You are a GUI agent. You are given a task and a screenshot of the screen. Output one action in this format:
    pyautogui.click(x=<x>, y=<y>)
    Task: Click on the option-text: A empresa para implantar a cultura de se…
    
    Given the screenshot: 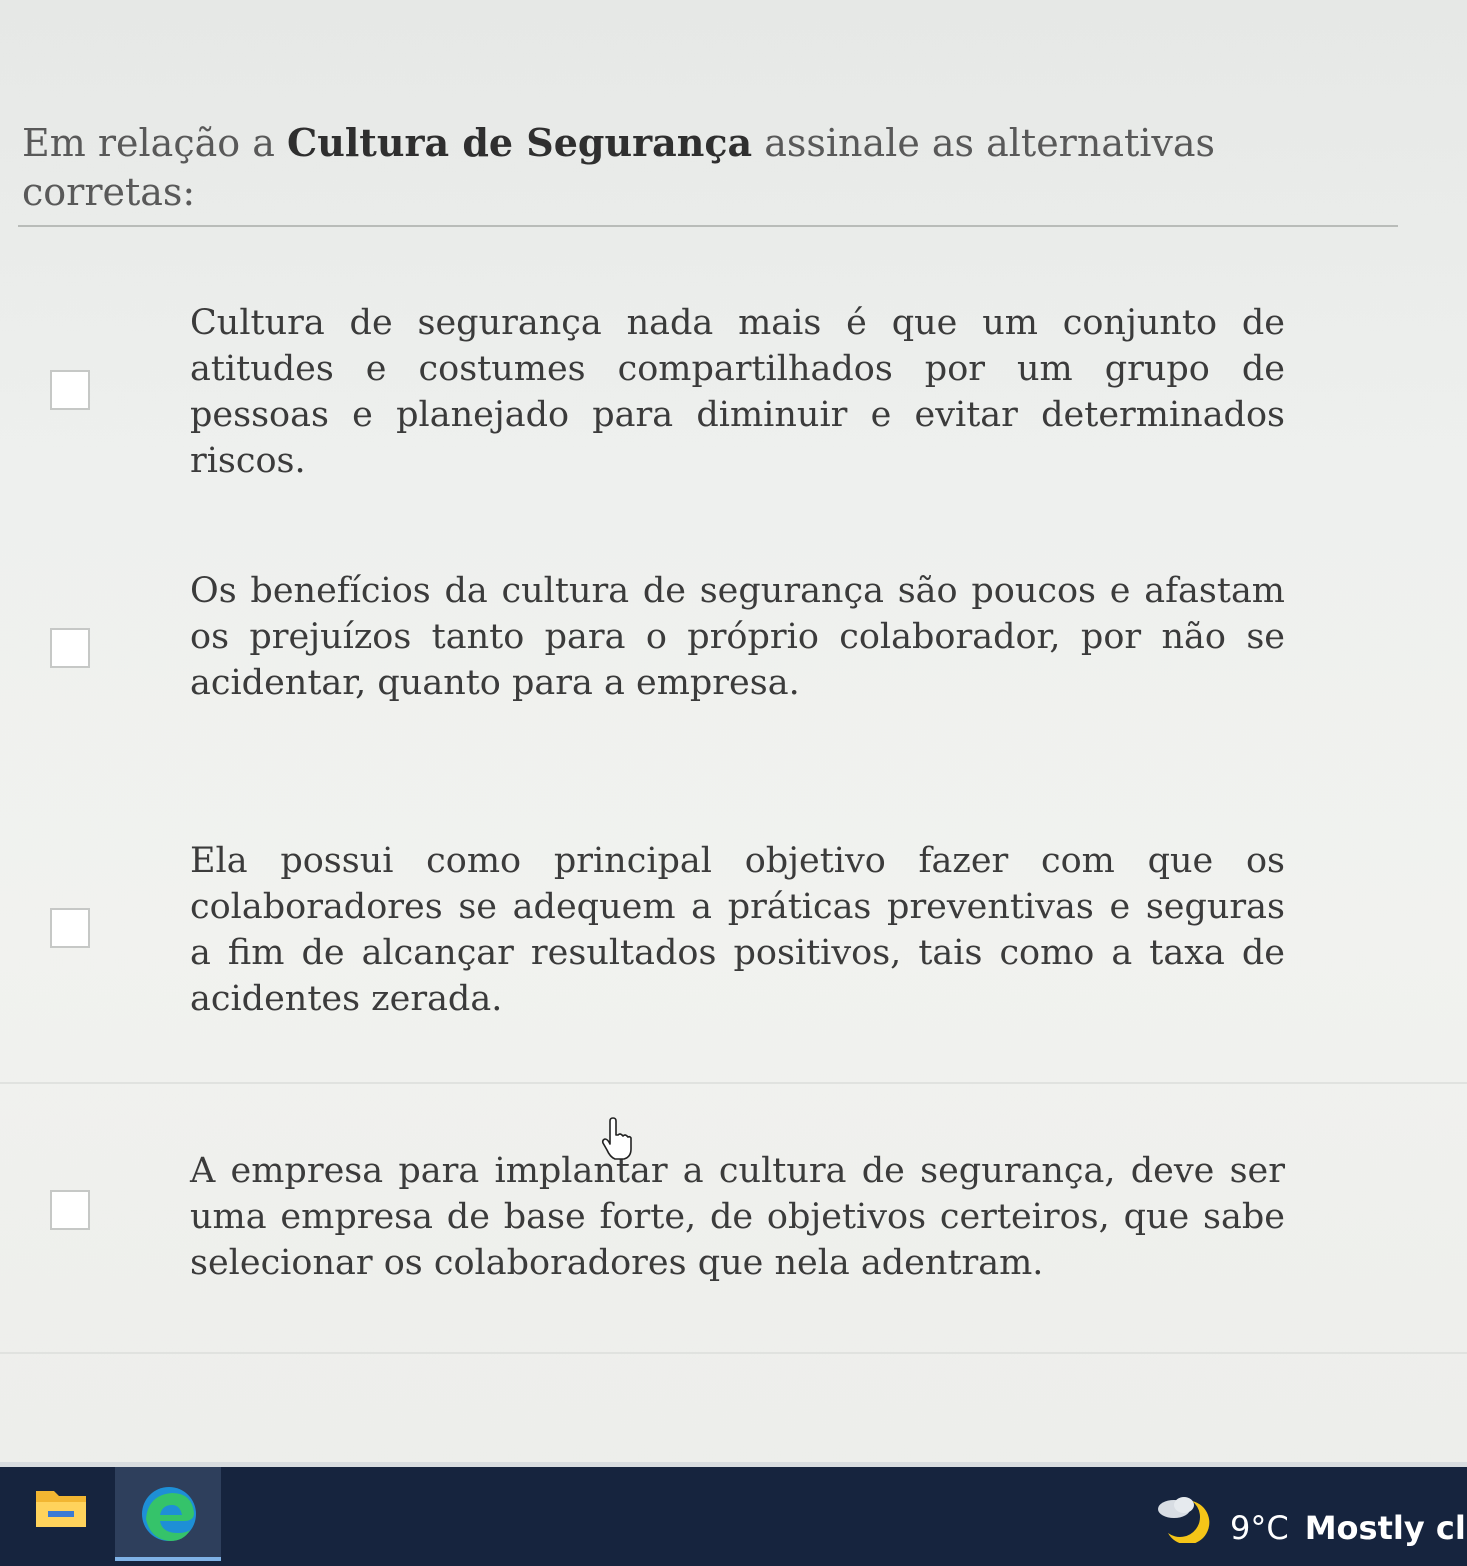 What is the action you would take?
    pyautogui.click(x=737, y=1217)
    